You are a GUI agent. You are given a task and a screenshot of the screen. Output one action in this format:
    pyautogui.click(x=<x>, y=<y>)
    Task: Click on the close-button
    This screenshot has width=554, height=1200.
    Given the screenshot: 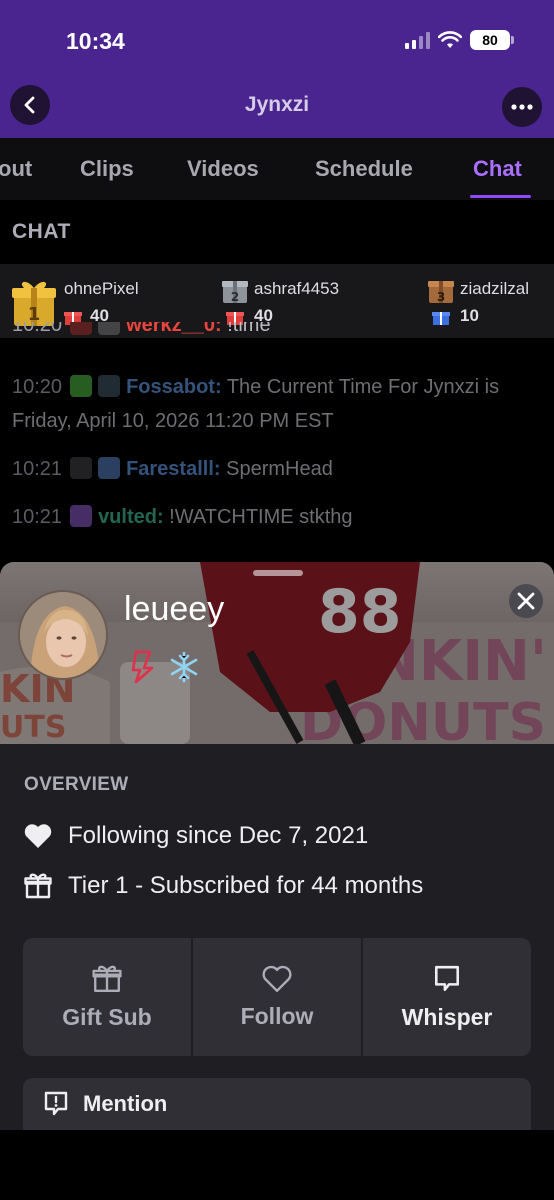 What is the action you would take?
    pyautogui.click(x=526, y=601)
    